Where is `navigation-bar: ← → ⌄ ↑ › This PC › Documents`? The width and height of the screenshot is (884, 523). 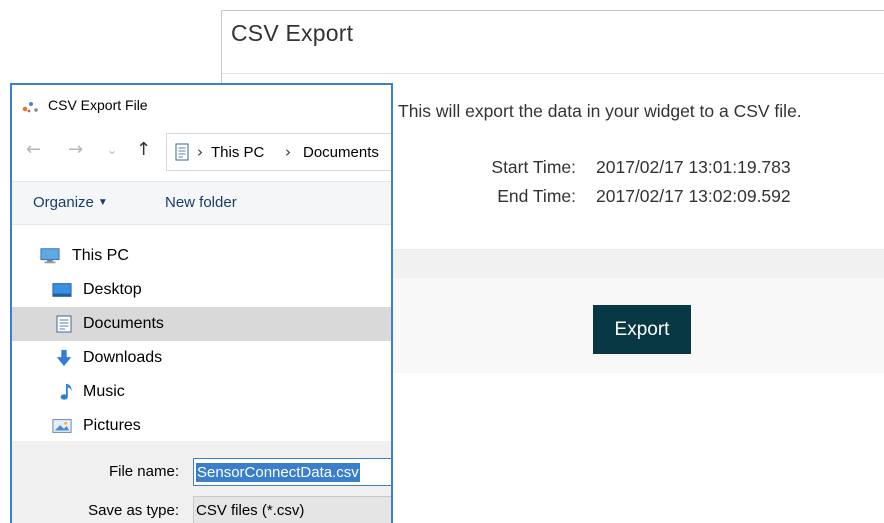 navigation-bar: ← → ⌄ ↑ › This PC › Documents is located at coordinates (201, 152).